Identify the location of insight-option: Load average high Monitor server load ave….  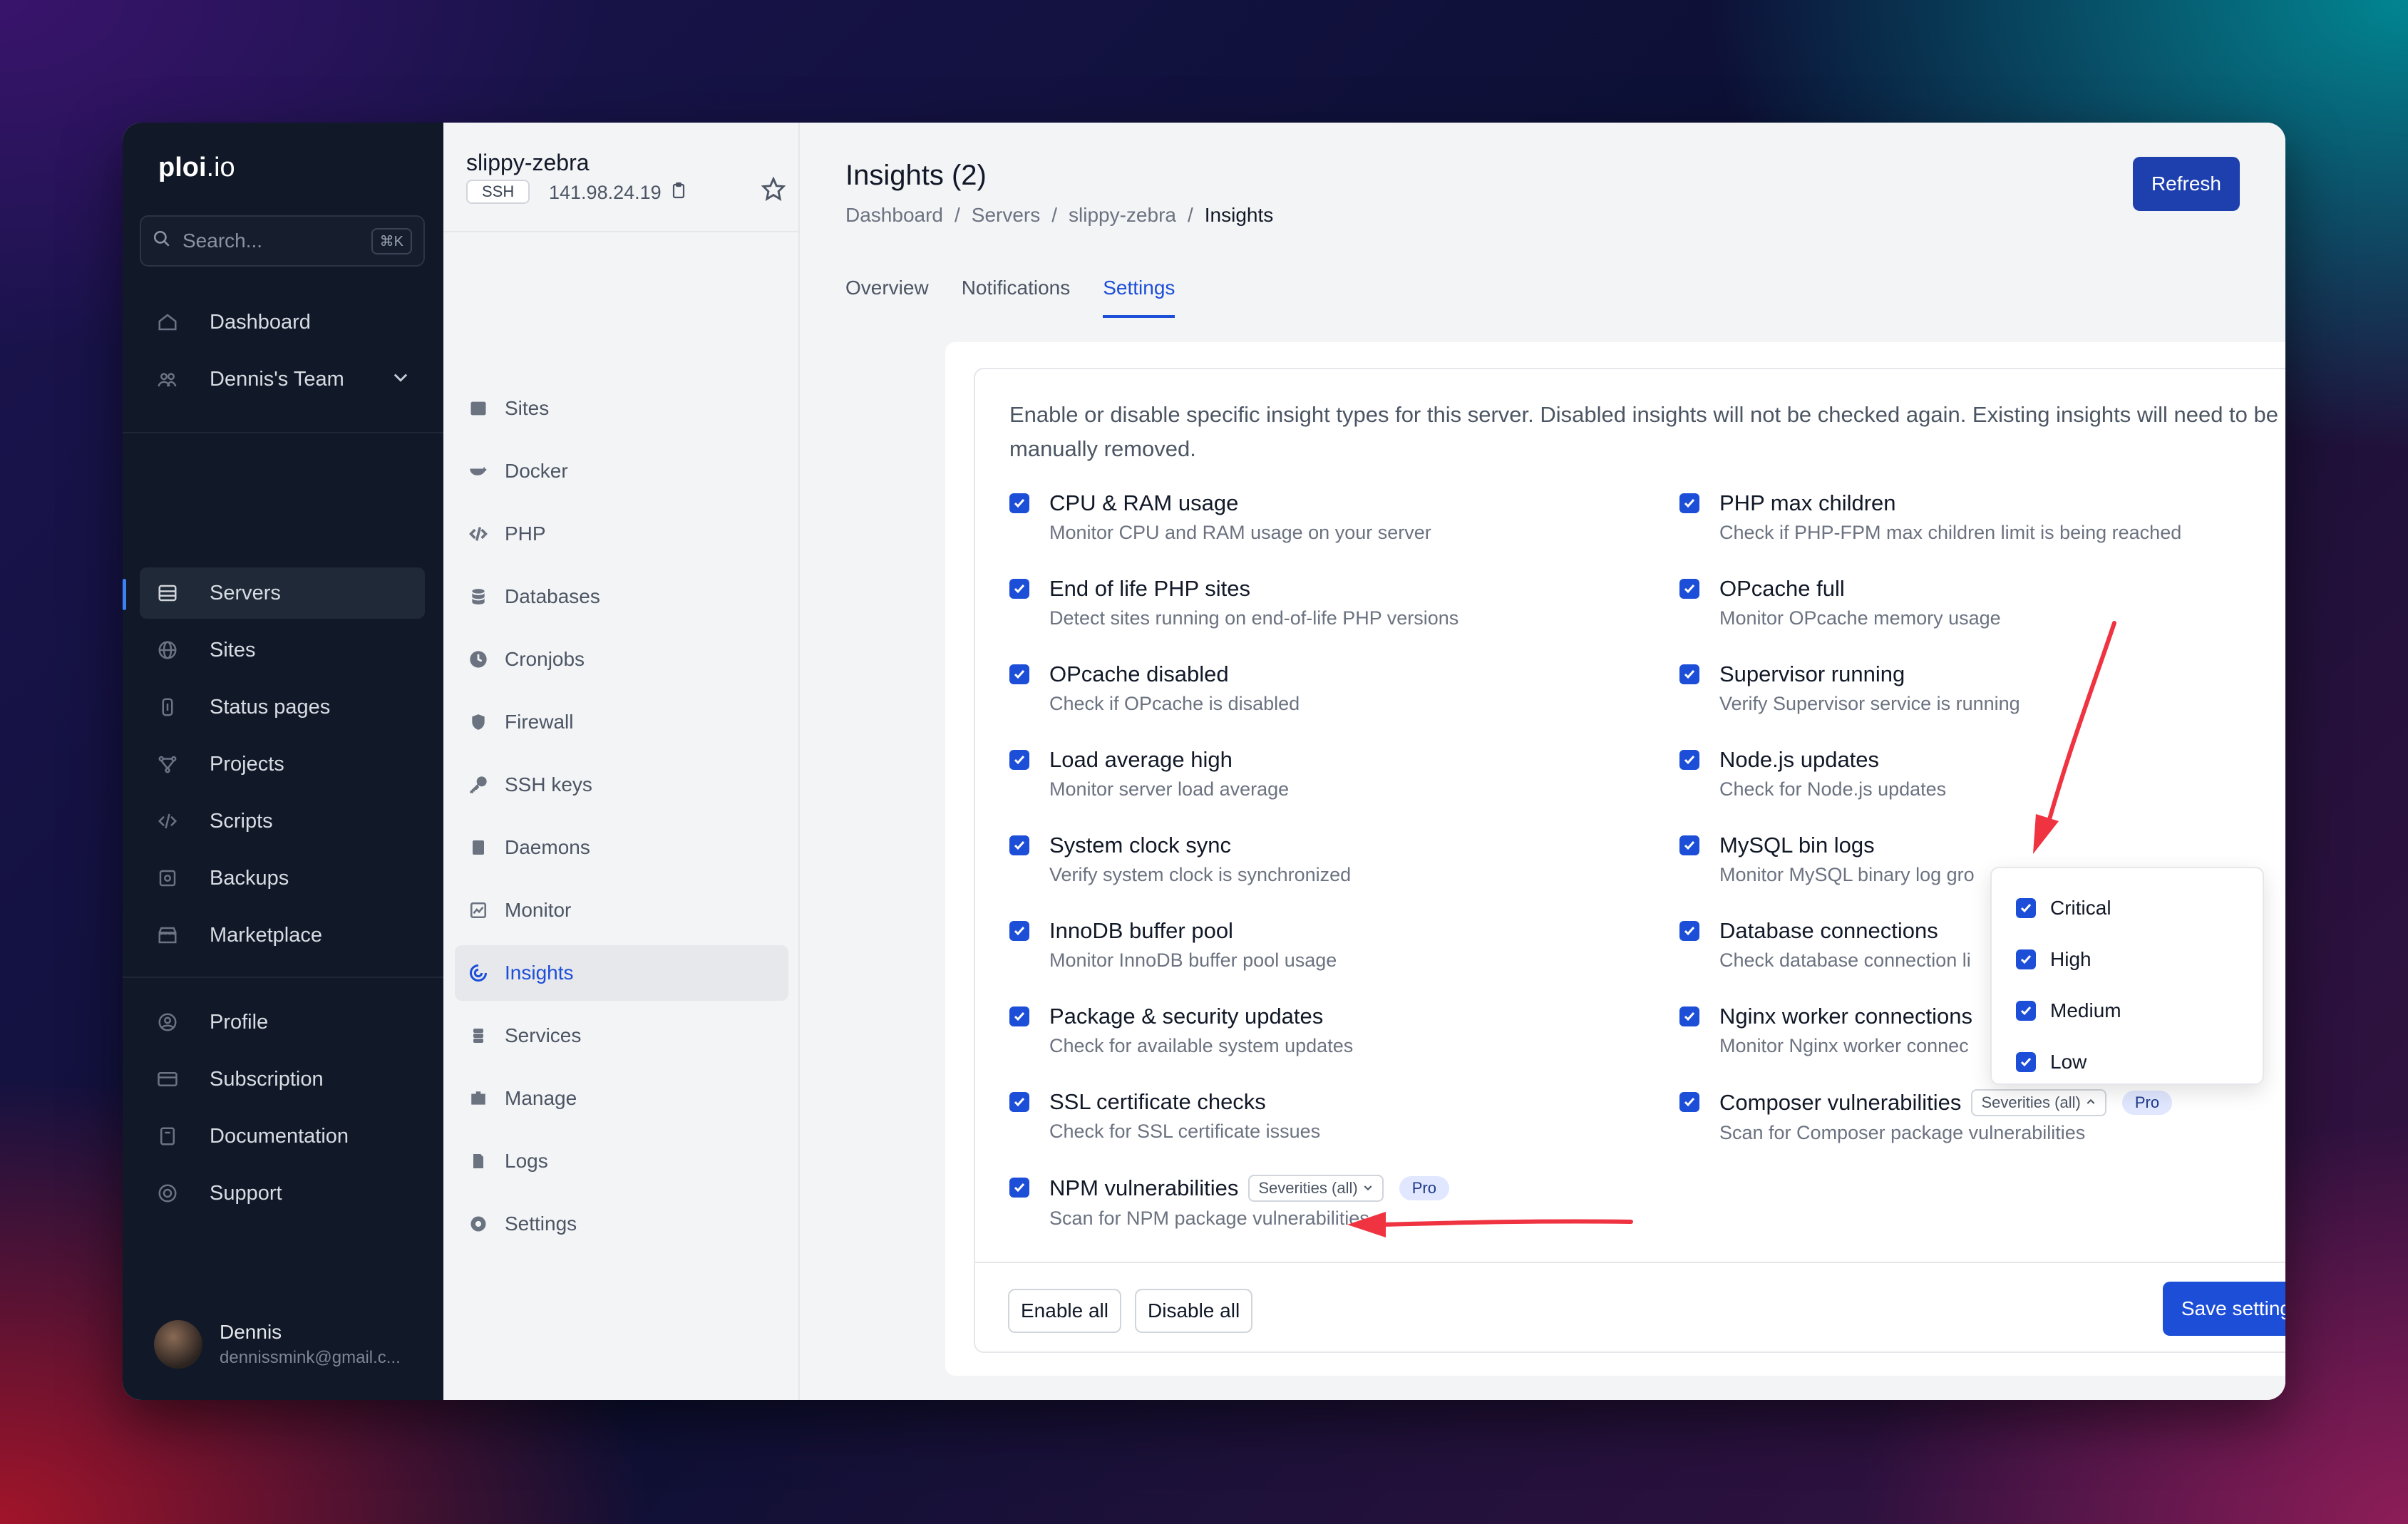
(1149, 774).